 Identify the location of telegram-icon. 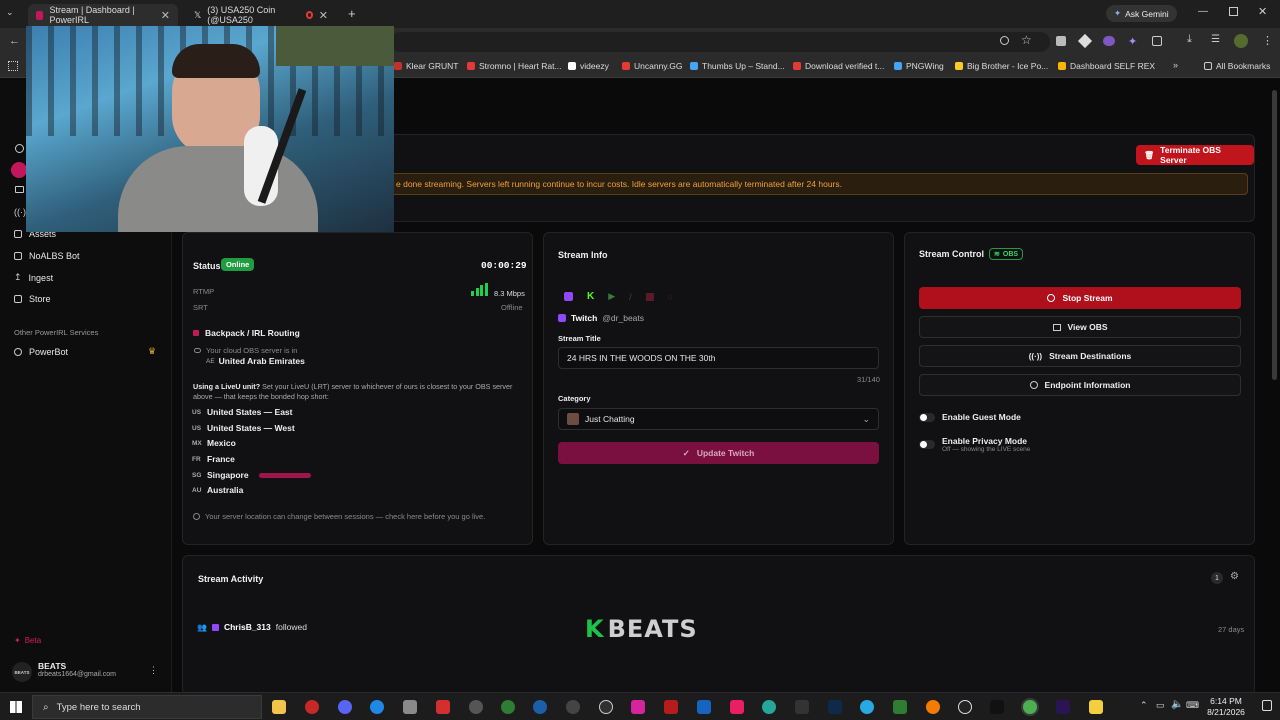
(867, 707).